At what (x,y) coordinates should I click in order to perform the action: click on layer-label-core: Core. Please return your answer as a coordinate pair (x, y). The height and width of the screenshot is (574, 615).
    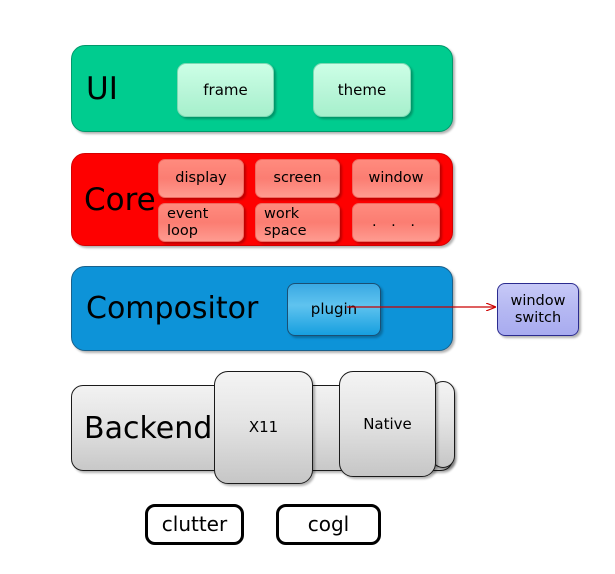
    Looking at the image, I should click on (120, 199).